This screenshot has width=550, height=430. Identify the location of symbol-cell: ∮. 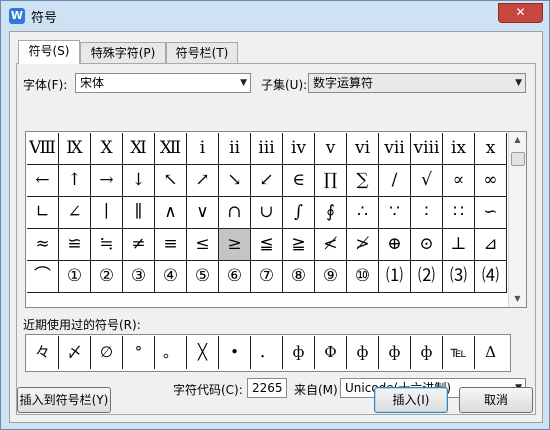
(331, 213).